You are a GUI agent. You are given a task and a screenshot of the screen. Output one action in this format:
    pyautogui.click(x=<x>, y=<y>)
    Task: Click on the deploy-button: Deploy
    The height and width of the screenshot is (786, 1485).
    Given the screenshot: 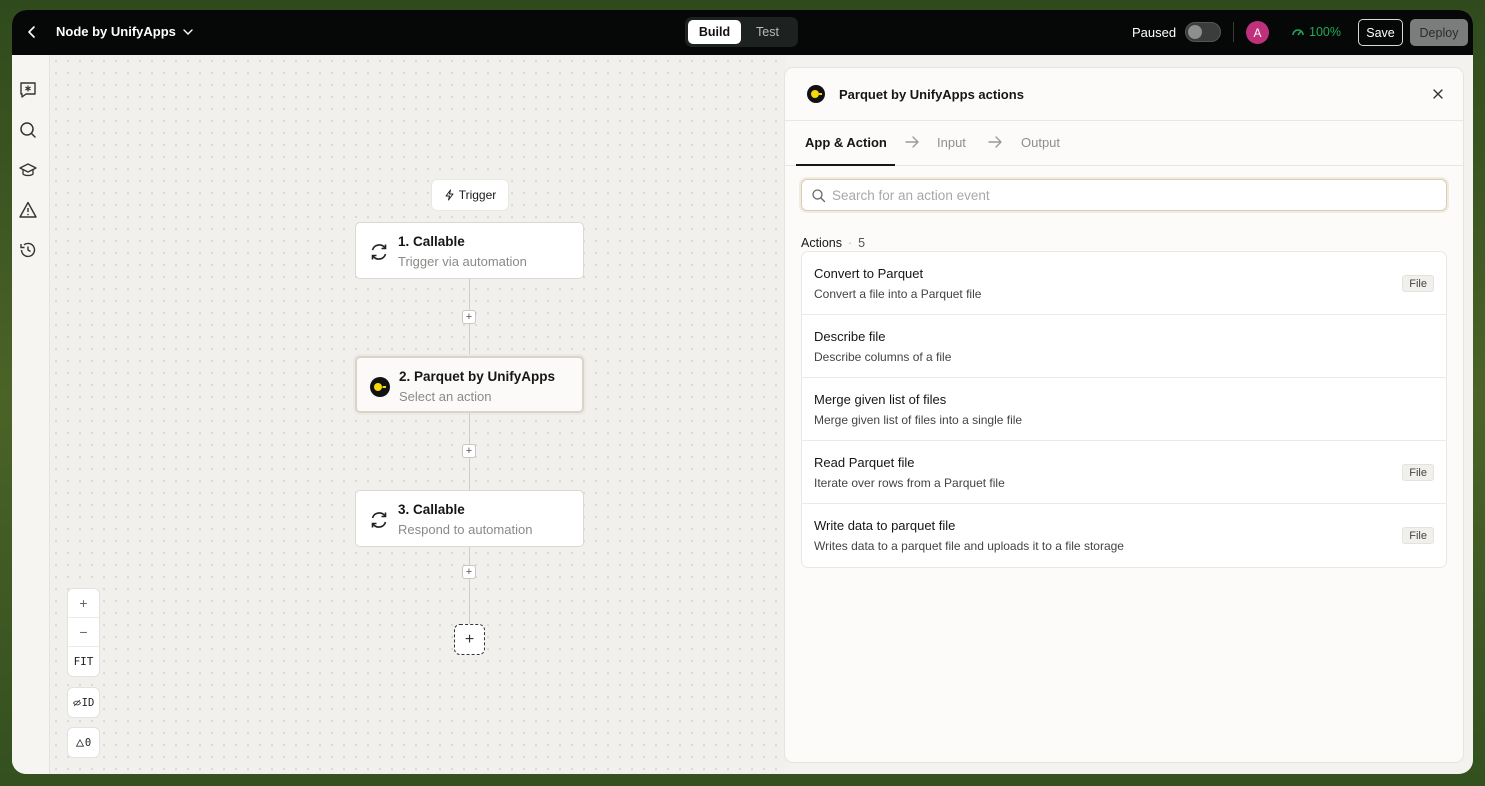 What is the action you would take?
    pyautogui.click(x=1439, y=32)
    